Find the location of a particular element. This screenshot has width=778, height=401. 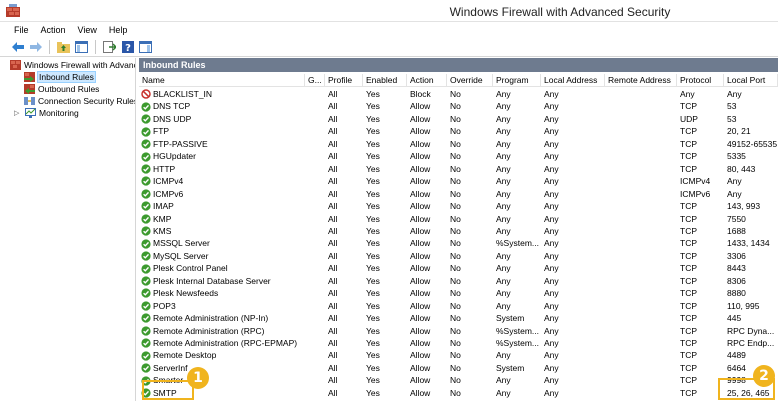

column-header-name: Name is located at coordinates (222, 80).